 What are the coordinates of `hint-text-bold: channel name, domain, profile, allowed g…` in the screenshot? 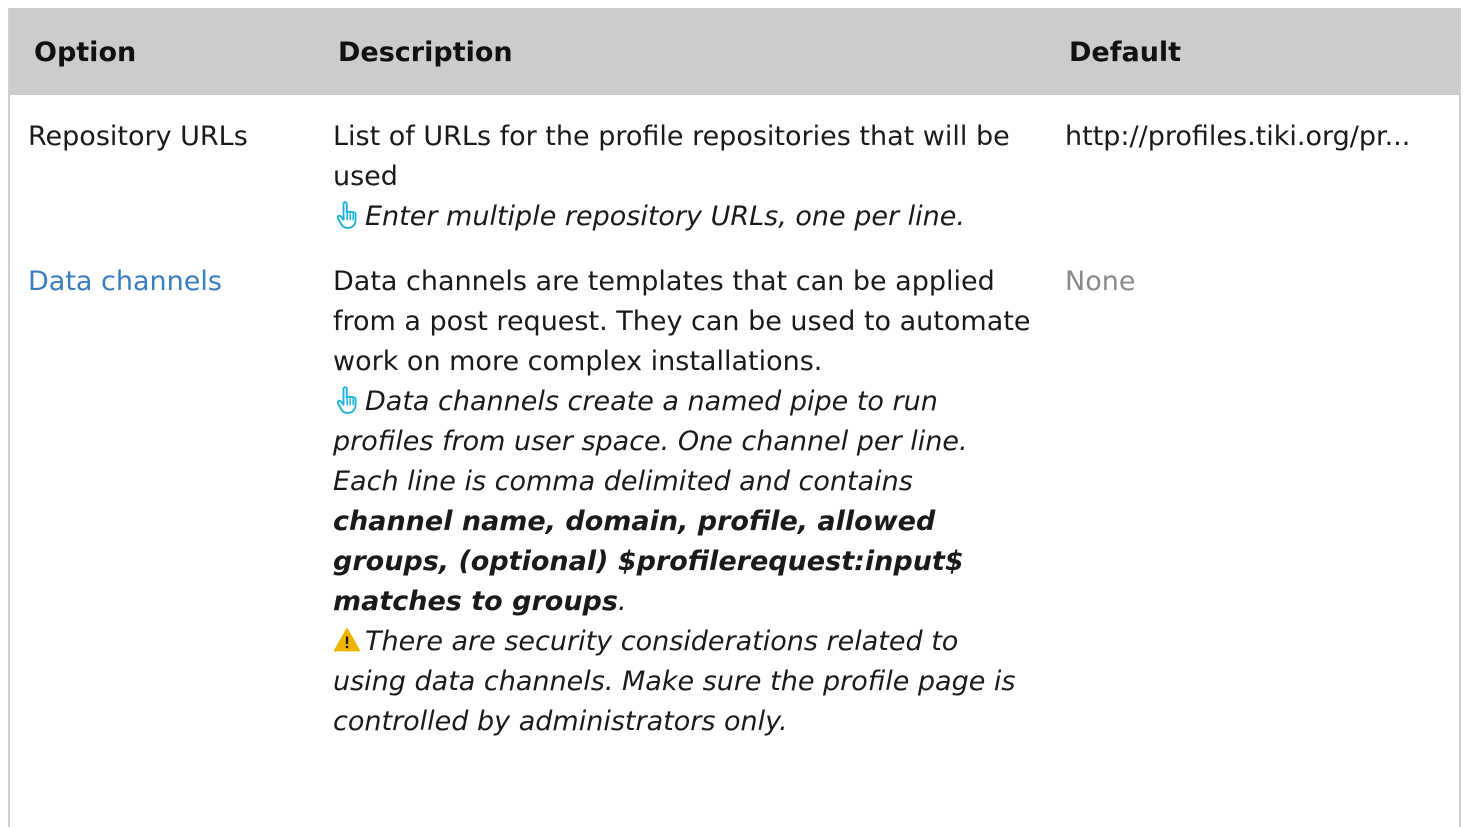 It's located at (648, 561).